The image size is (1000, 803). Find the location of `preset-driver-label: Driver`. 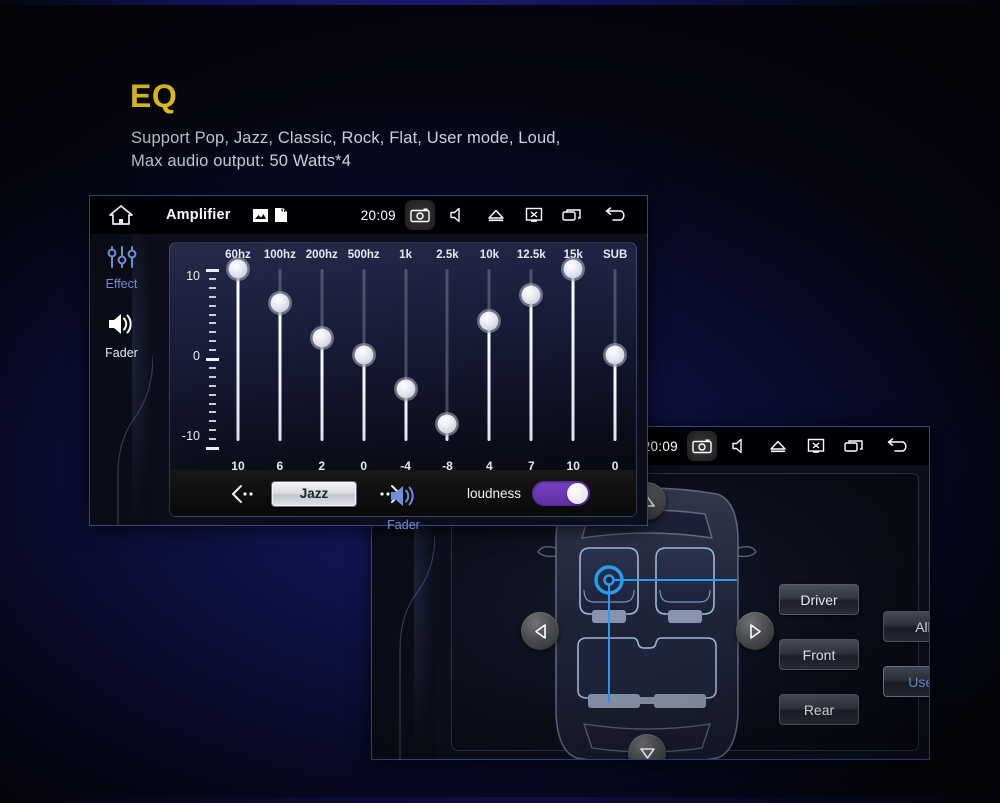

preset-driver-label: Driver is located at coordinates (819, 599).